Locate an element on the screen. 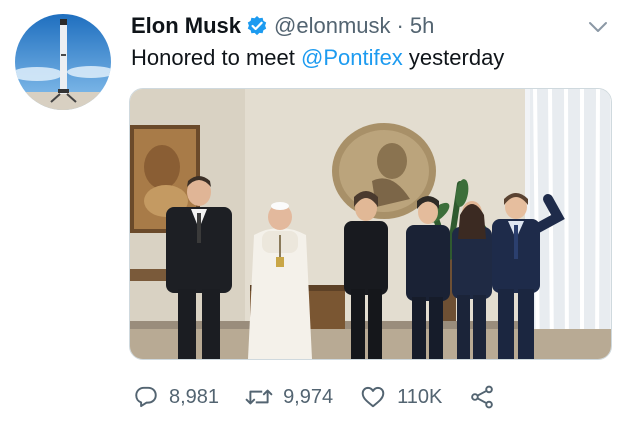 The width and height of the screenshot is (629, 421). share-button is located at coordinates (482, 397).